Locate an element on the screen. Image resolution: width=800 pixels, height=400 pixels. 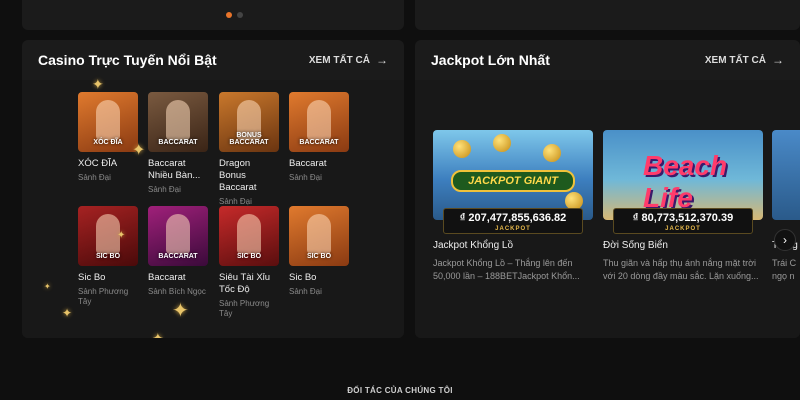
jackpot-amount-box: ₫ 80,773,512,370.39 JACKPOT is located at coordinates (683, 221).